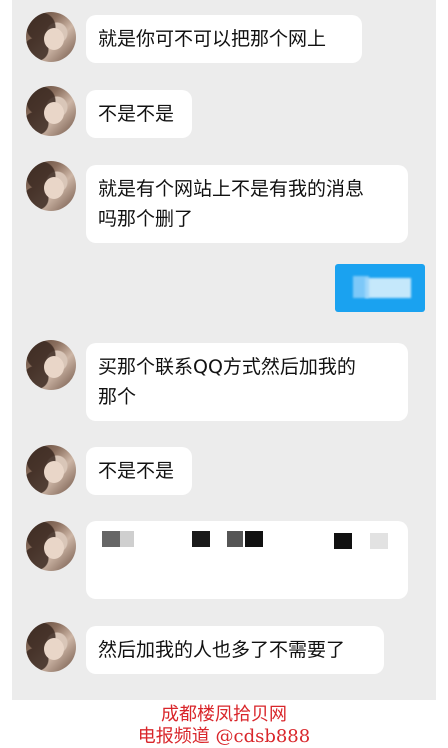  I want to click on sent-message-bubble, so click(380, 288).